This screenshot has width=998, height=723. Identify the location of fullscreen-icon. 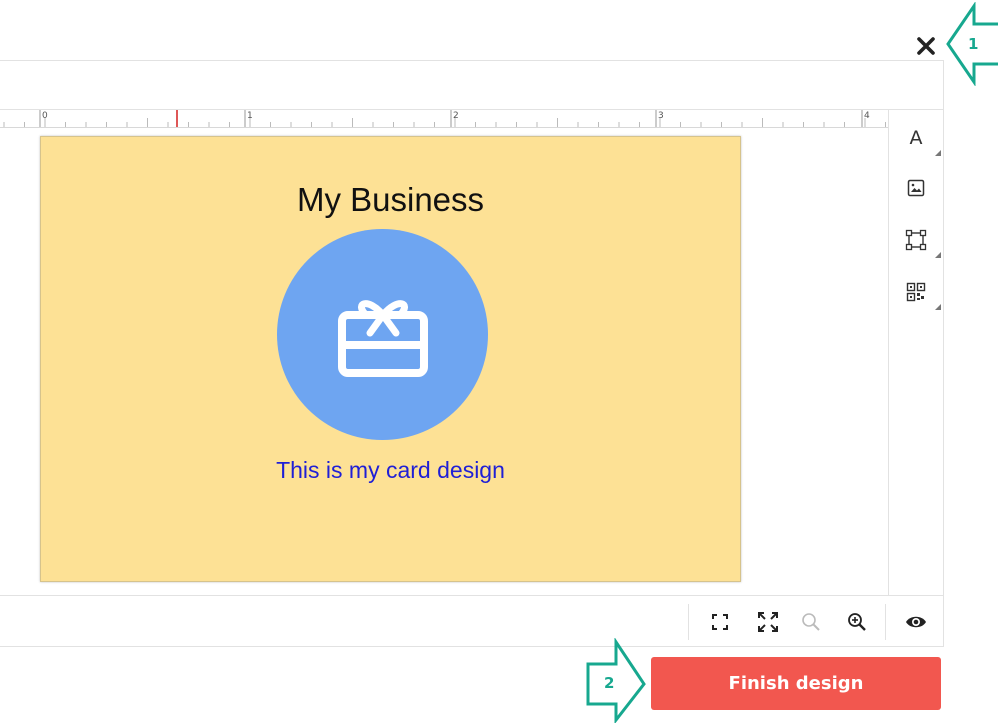
(768, 622).